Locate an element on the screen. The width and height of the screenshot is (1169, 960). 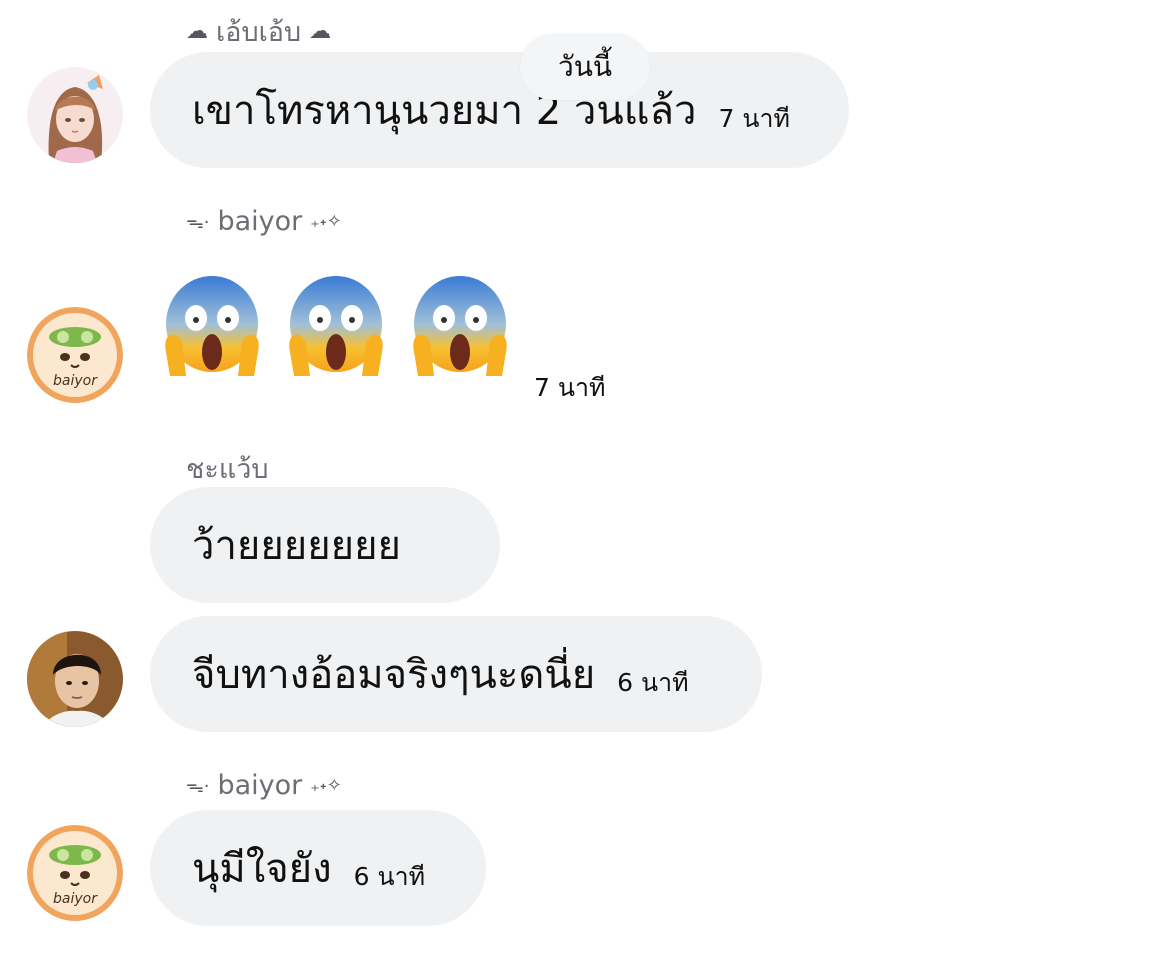
person-photo-avatar is located at coordinates (75, 679).